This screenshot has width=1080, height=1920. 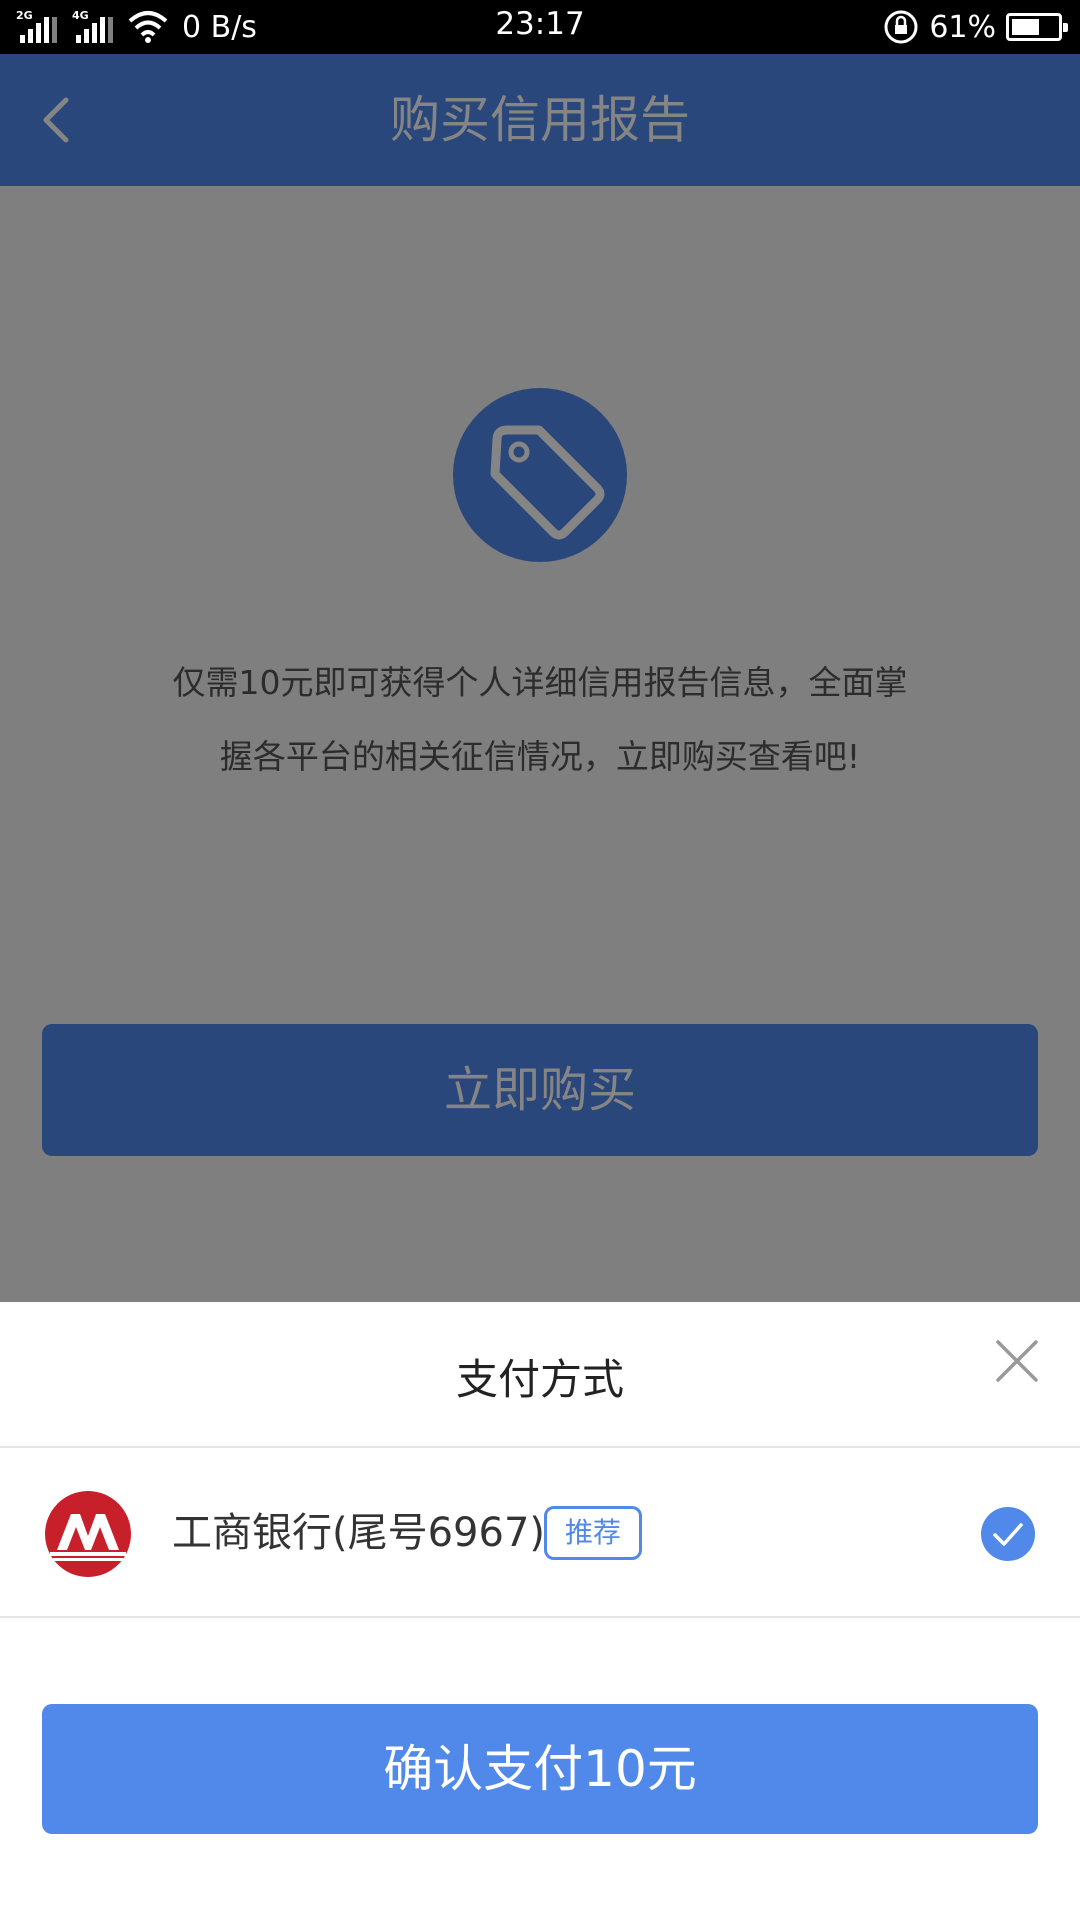 I want to click on sheet-title: 支付方式, so click(x=539, y=1379).